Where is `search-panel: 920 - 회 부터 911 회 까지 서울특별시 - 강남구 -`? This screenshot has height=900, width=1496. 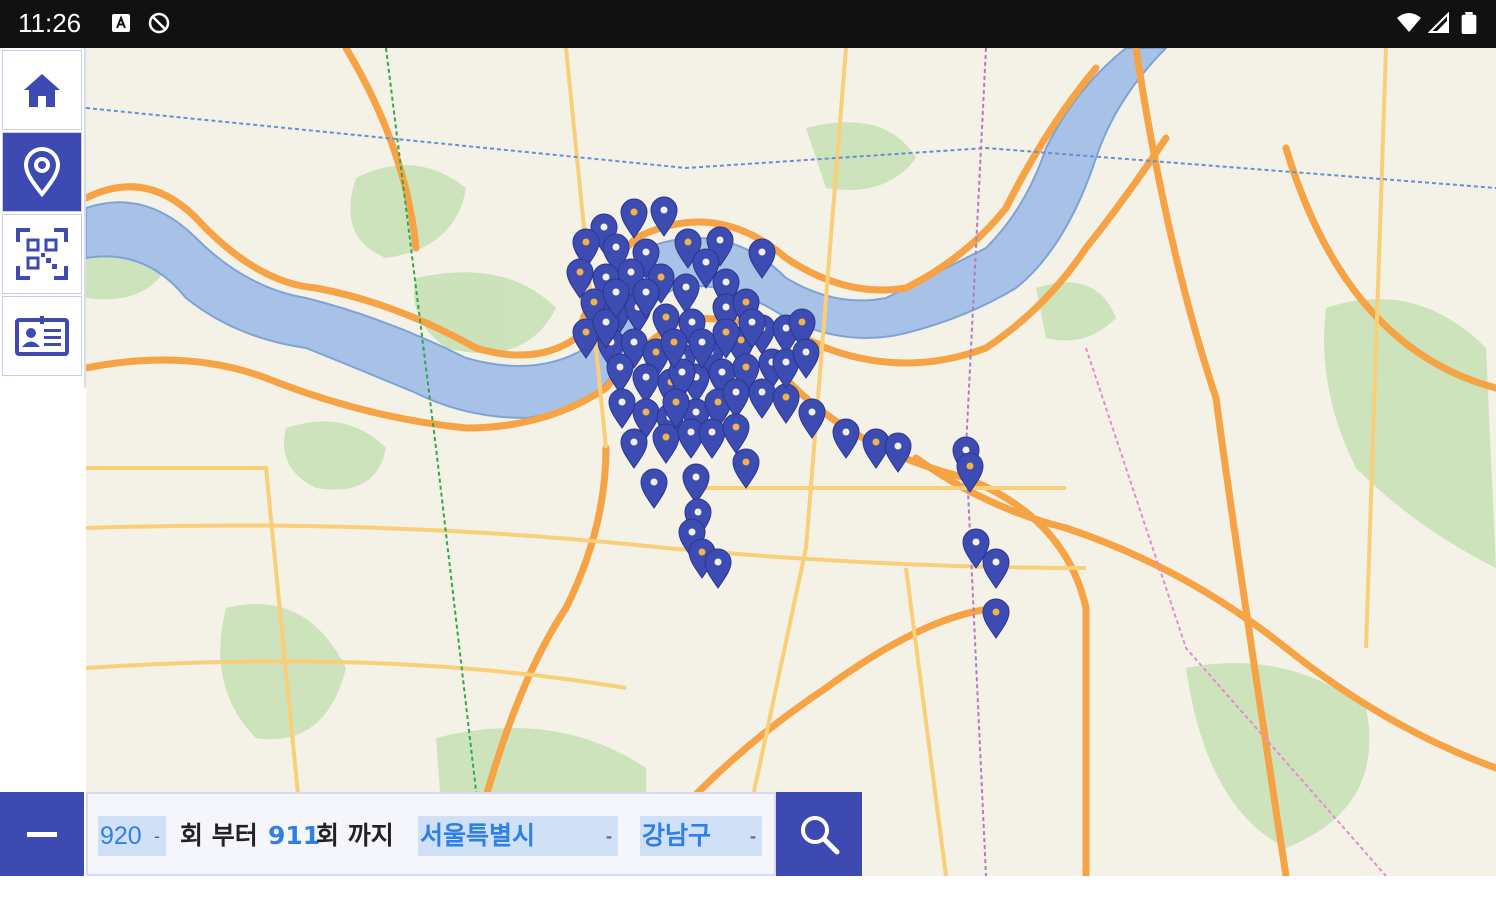
search-panel: 920 - 회 부터 911 회 까지 서울특별시 - 강남구 - is located at coordinates (431, 834).